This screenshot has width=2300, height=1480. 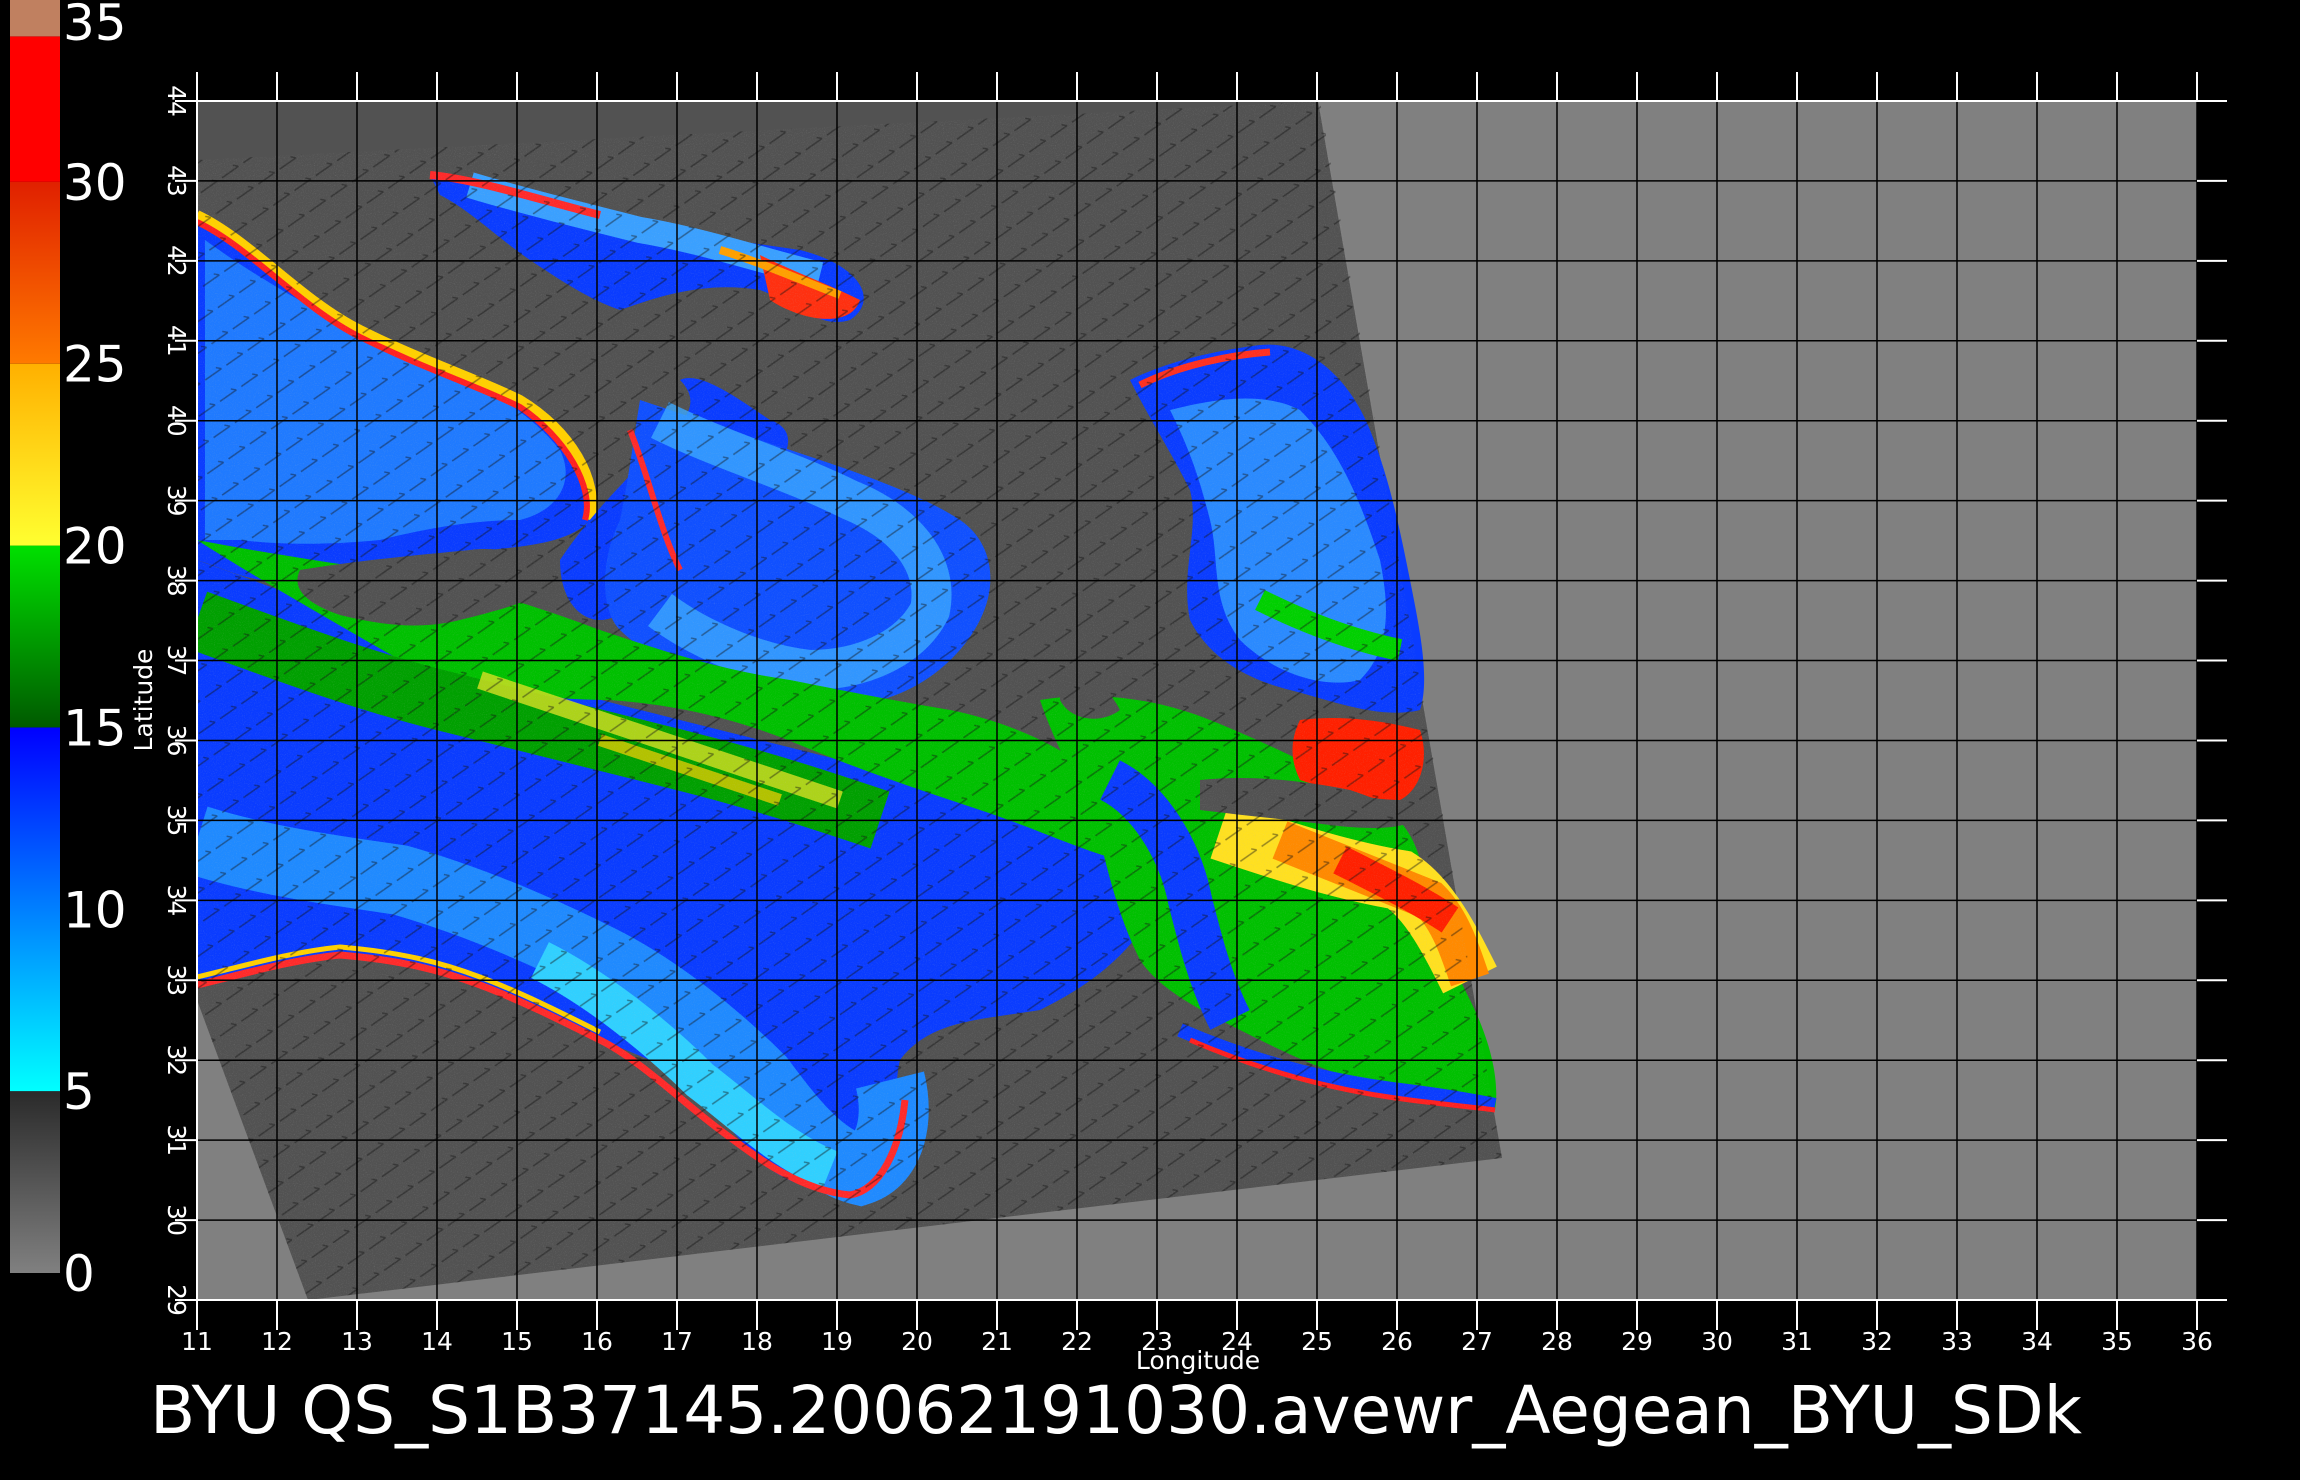 What do you see at coordinates (176, 741) in the screenshot?
I see `lat-tick-label: 36` at bounding box center [176, 741].